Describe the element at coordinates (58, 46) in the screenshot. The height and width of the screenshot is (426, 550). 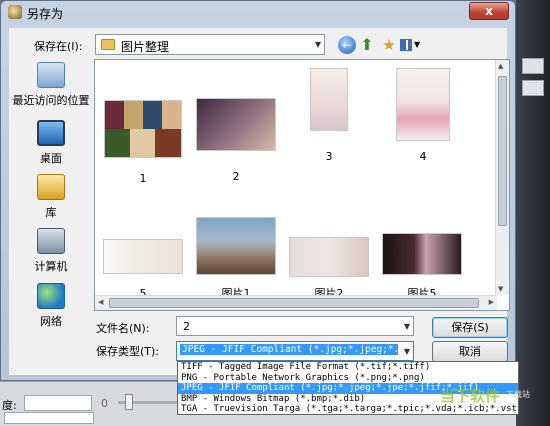
I see `save-in-label: 保存在(I):` at that location.